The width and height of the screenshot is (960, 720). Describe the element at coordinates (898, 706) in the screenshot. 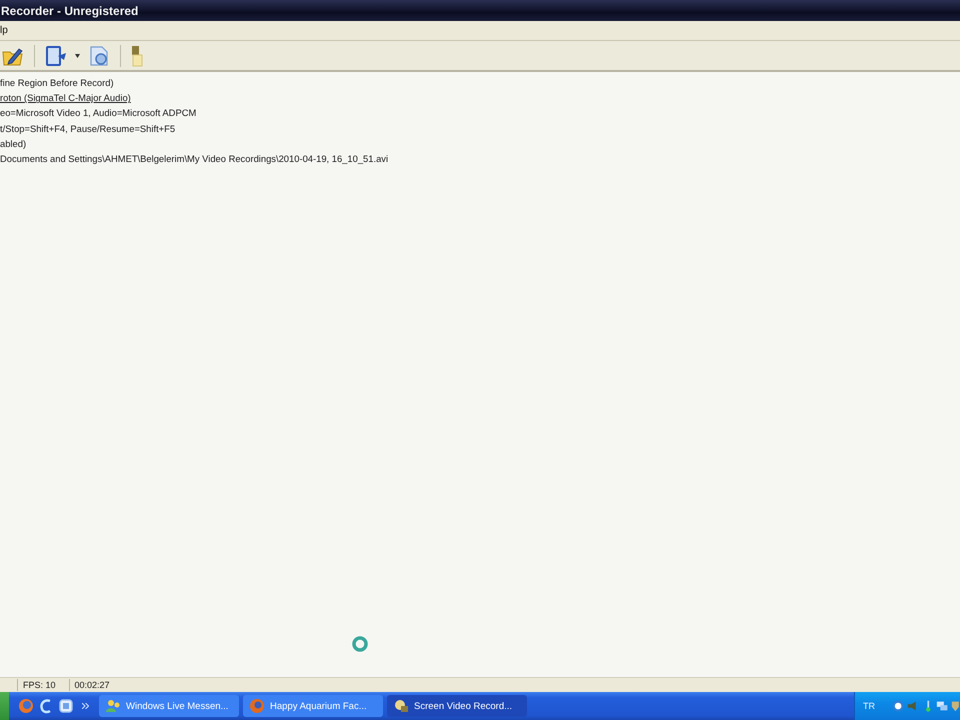

I see `ring-icon` at that location.